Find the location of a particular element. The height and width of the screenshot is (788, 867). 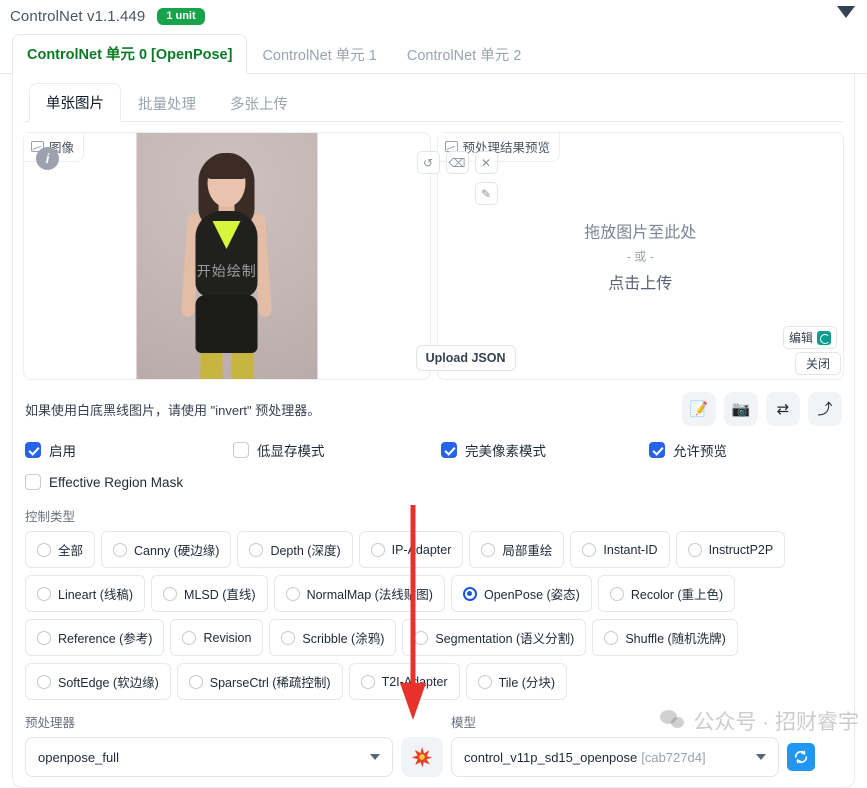

radio-mlsd: MLSD (直线) is located at coordinates (209, 593).